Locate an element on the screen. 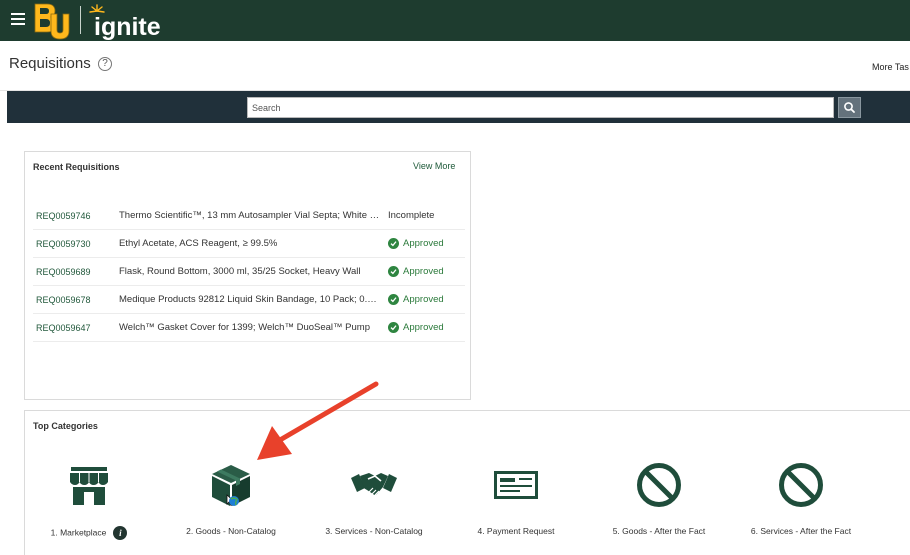 This screenshot has height=555, width=910. recent-requisitions-title: Recent Requisitions is located at coordinates (76, 167).